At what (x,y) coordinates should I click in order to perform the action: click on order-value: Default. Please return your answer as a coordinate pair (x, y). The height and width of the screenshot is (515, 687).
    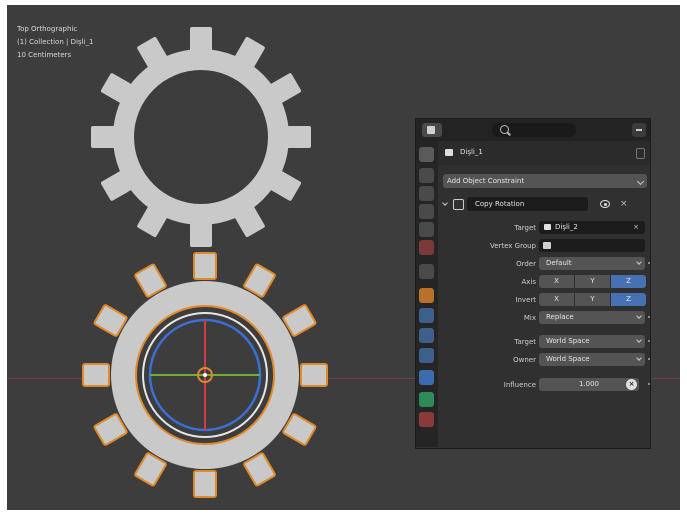
    Looking at the image, I should click on (559, 263).